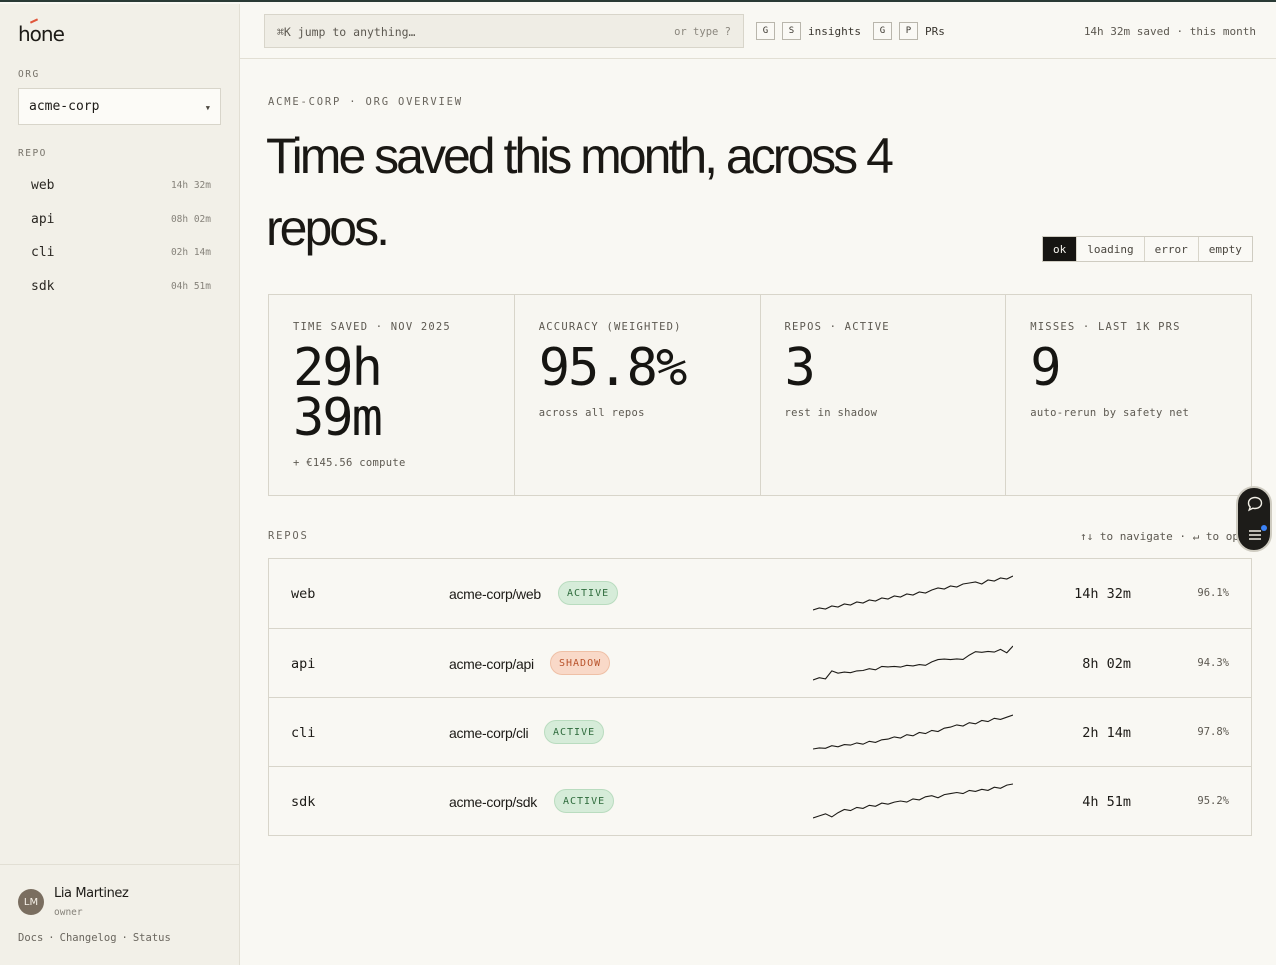  What do you see at coordinates (119, 287) in the screenshot?
I see `sidebar-item-sdk: sdk 04h 51m` at bounding box center [119, 287].